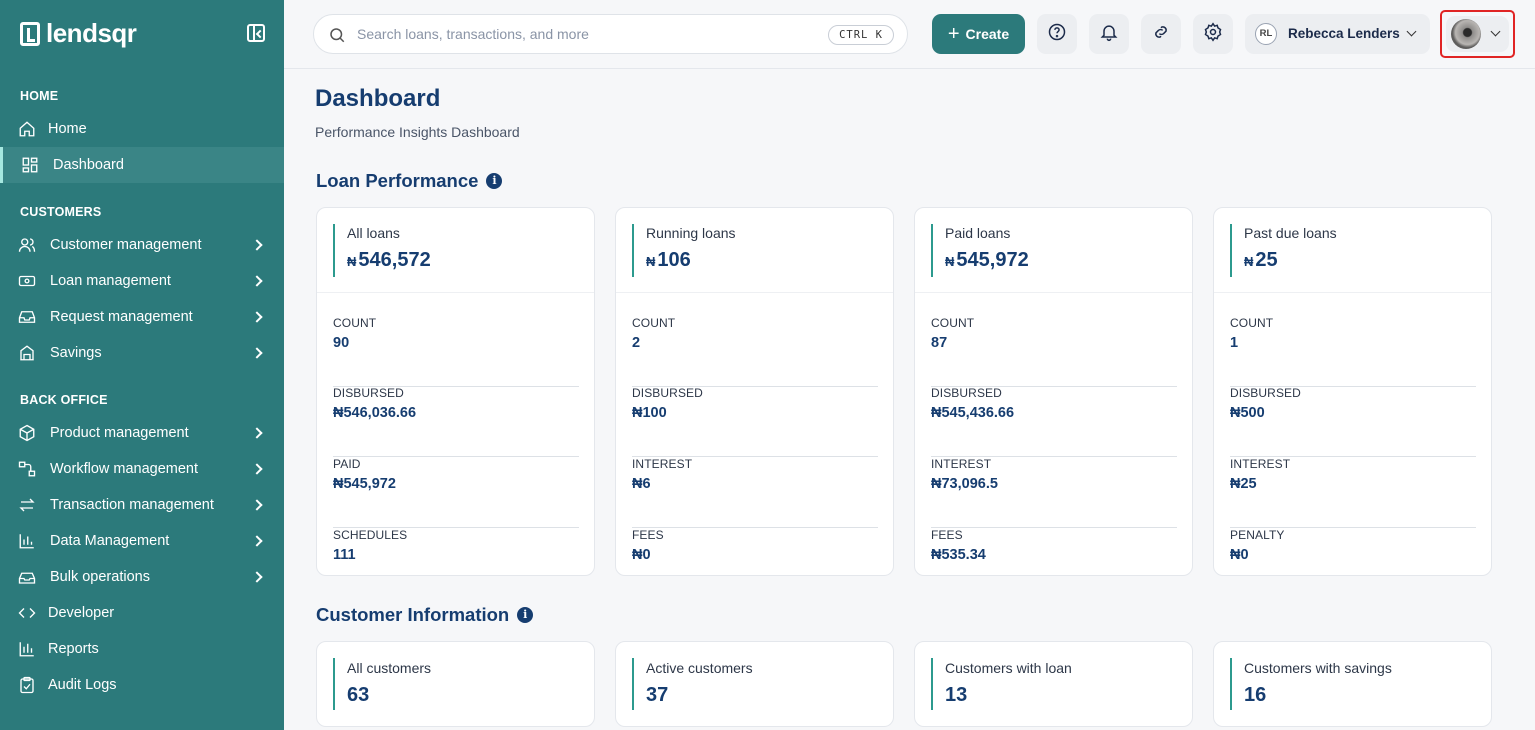 The width and height of the screenshot is (1535, 730). What do you see at coordinates (755, 351) in the screenshot?
I see `card-stat: COUNT 2` at bounding box center [755, 351].